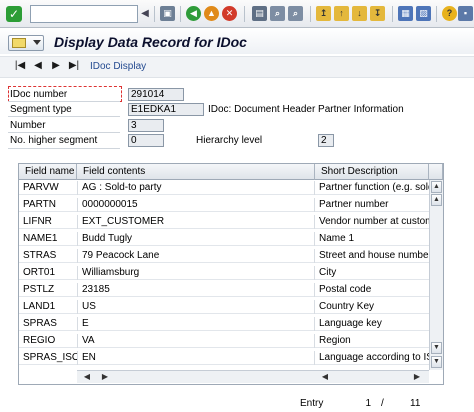 This screenshot has height=412, width=474. What do you see at coordinates (196, 307) in the screenshot?
I see `field-contents-cell: US` at bounding box center [196, 307].